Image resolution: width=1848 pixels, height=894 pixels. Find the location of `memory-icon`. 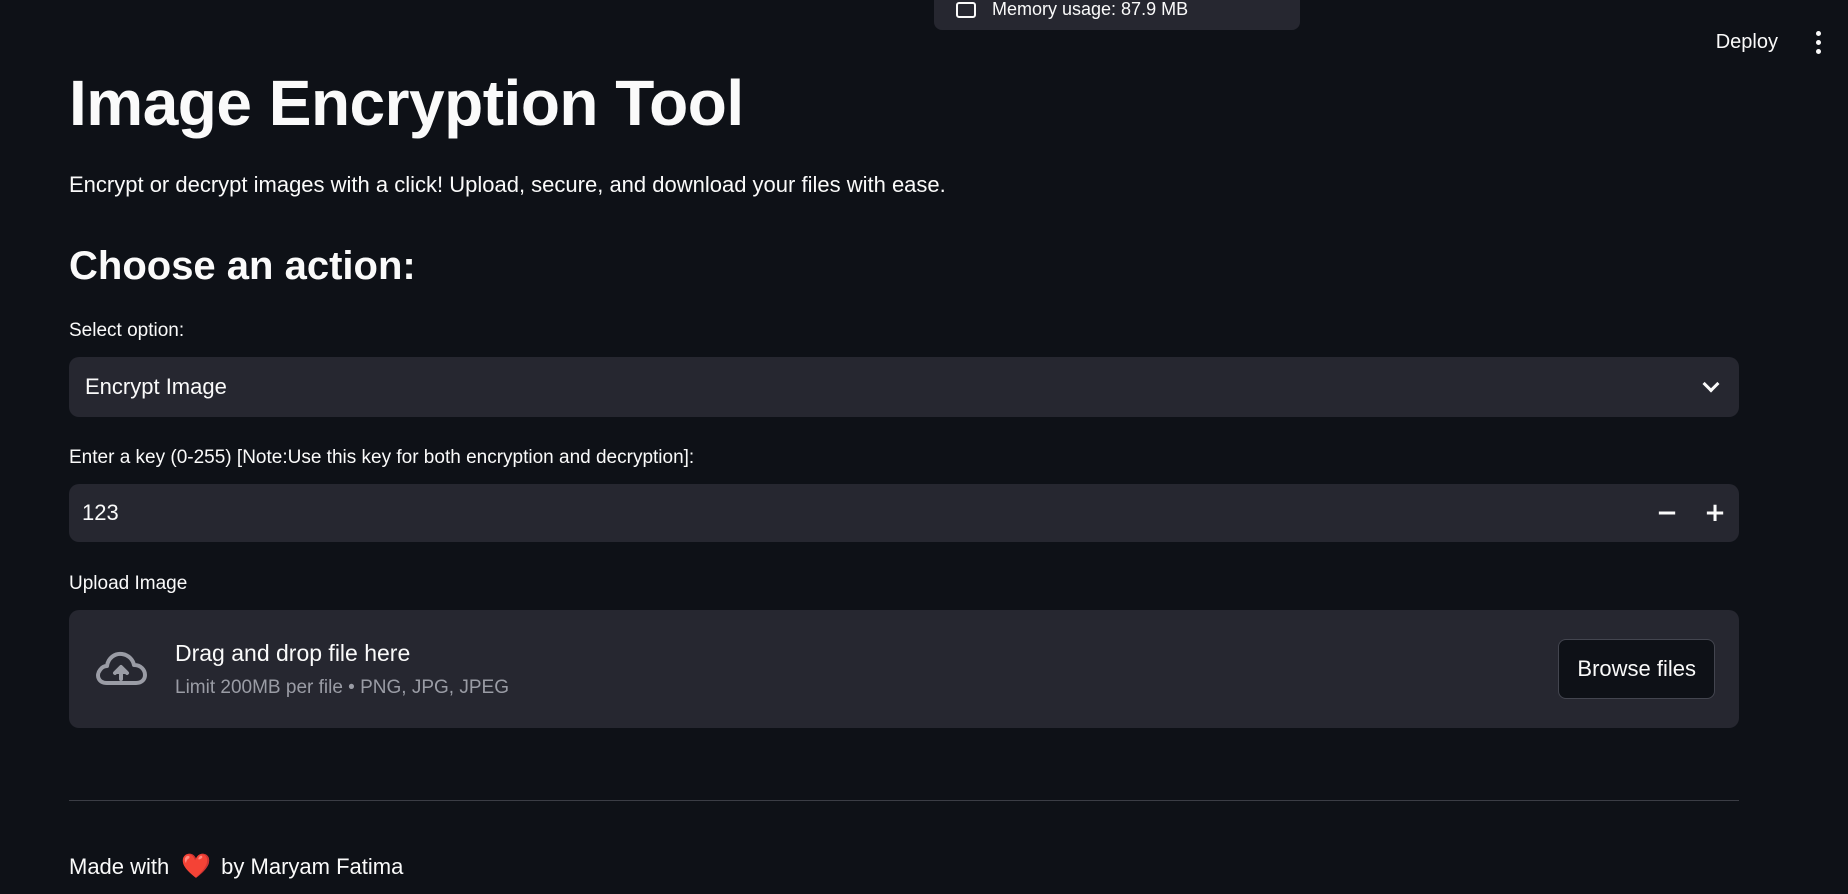

memory-icon is located at coordinates (966, 10).